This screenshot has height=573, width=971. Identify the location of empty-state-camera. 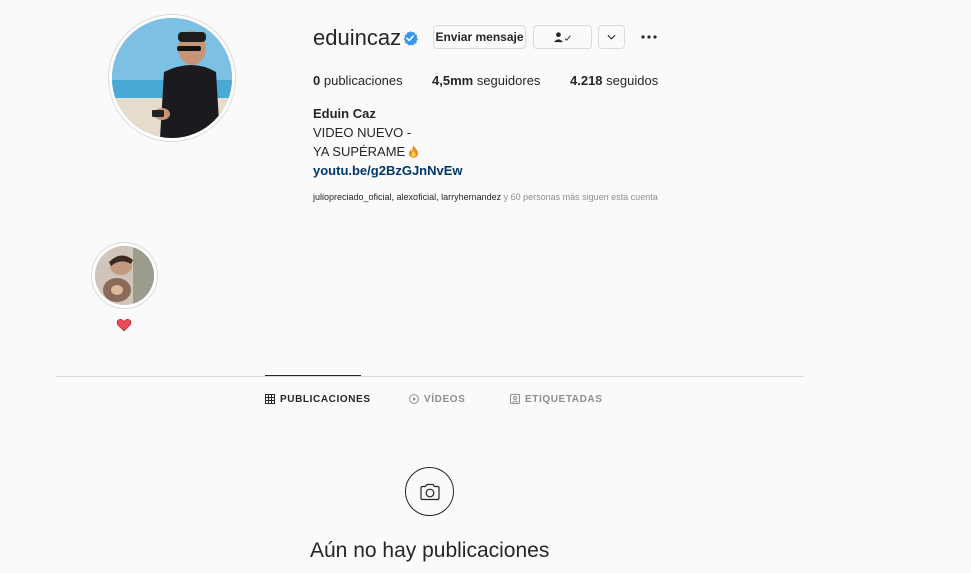
(429, 491).